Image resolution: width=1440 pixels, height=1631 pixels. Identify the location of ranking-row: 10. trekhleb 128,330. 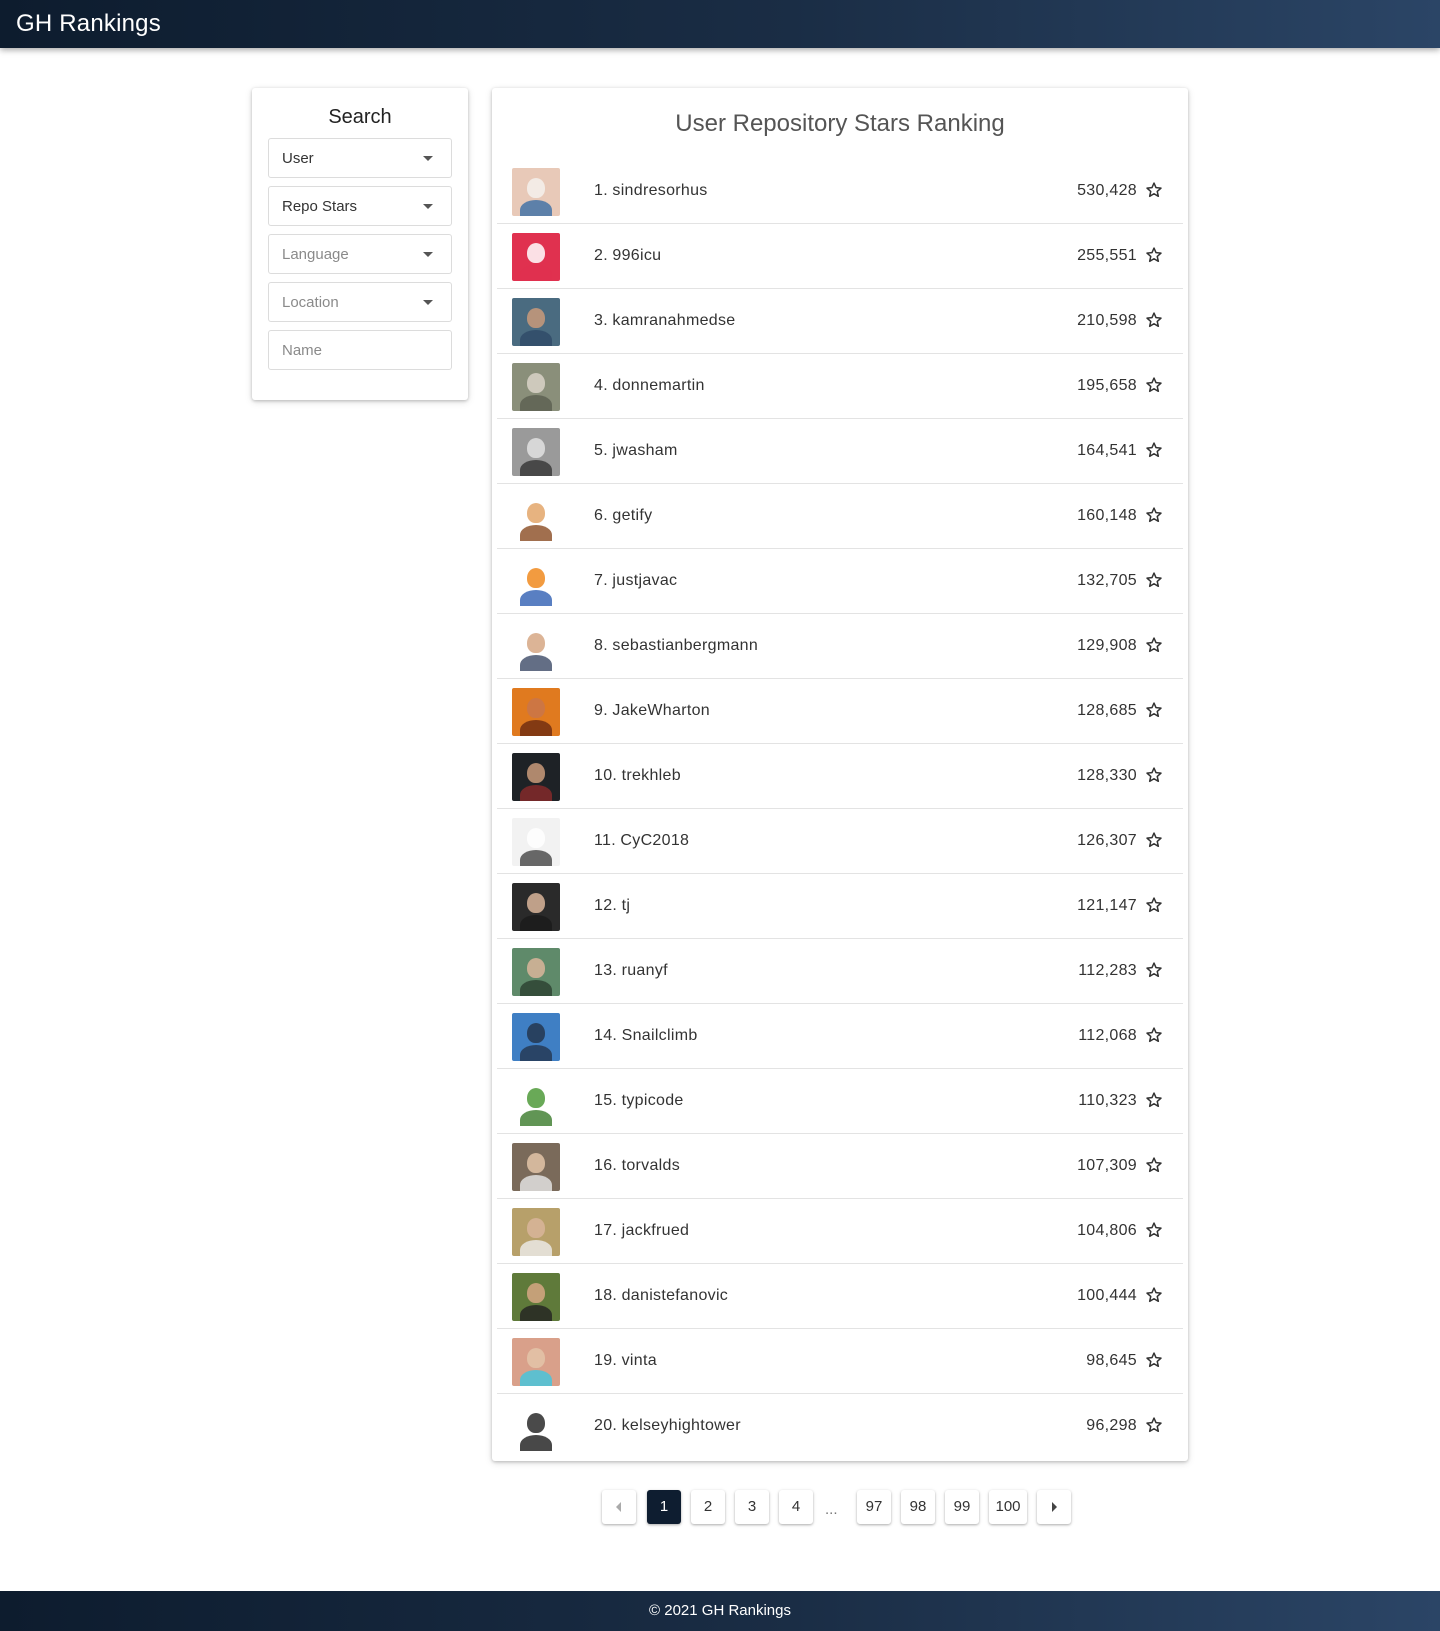
(840, 776).